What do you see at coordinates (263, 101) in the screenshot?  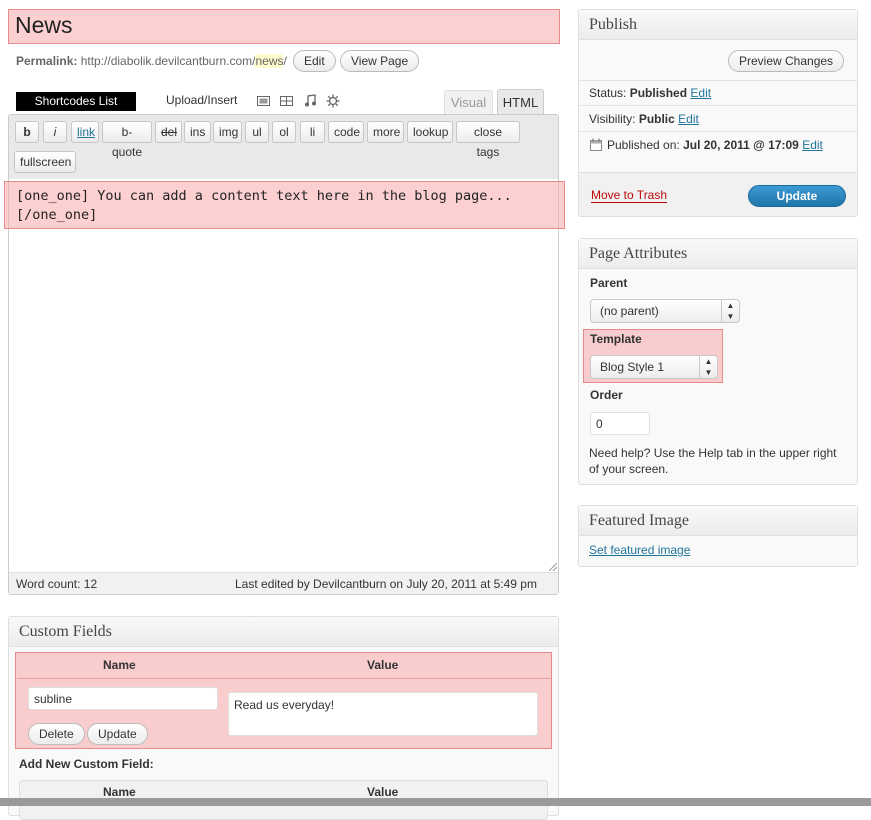 I see `add-image-icon` at bounding box center [263, 101].